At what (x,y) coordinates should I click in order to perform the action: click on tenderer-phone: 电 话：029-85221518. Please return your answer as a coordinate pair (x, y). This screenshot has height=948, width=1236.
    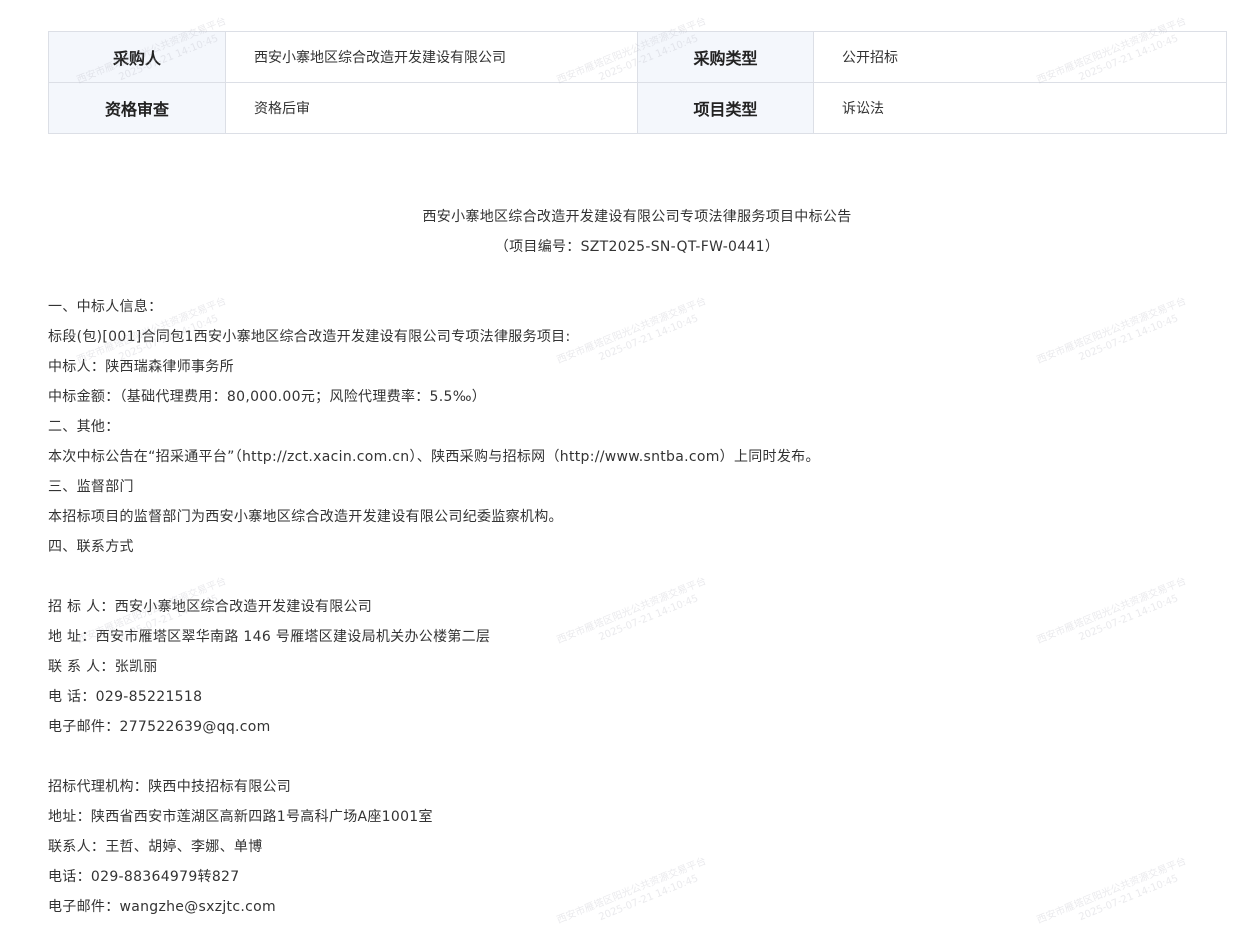
    Looking at the image, I should click on (125, 697).